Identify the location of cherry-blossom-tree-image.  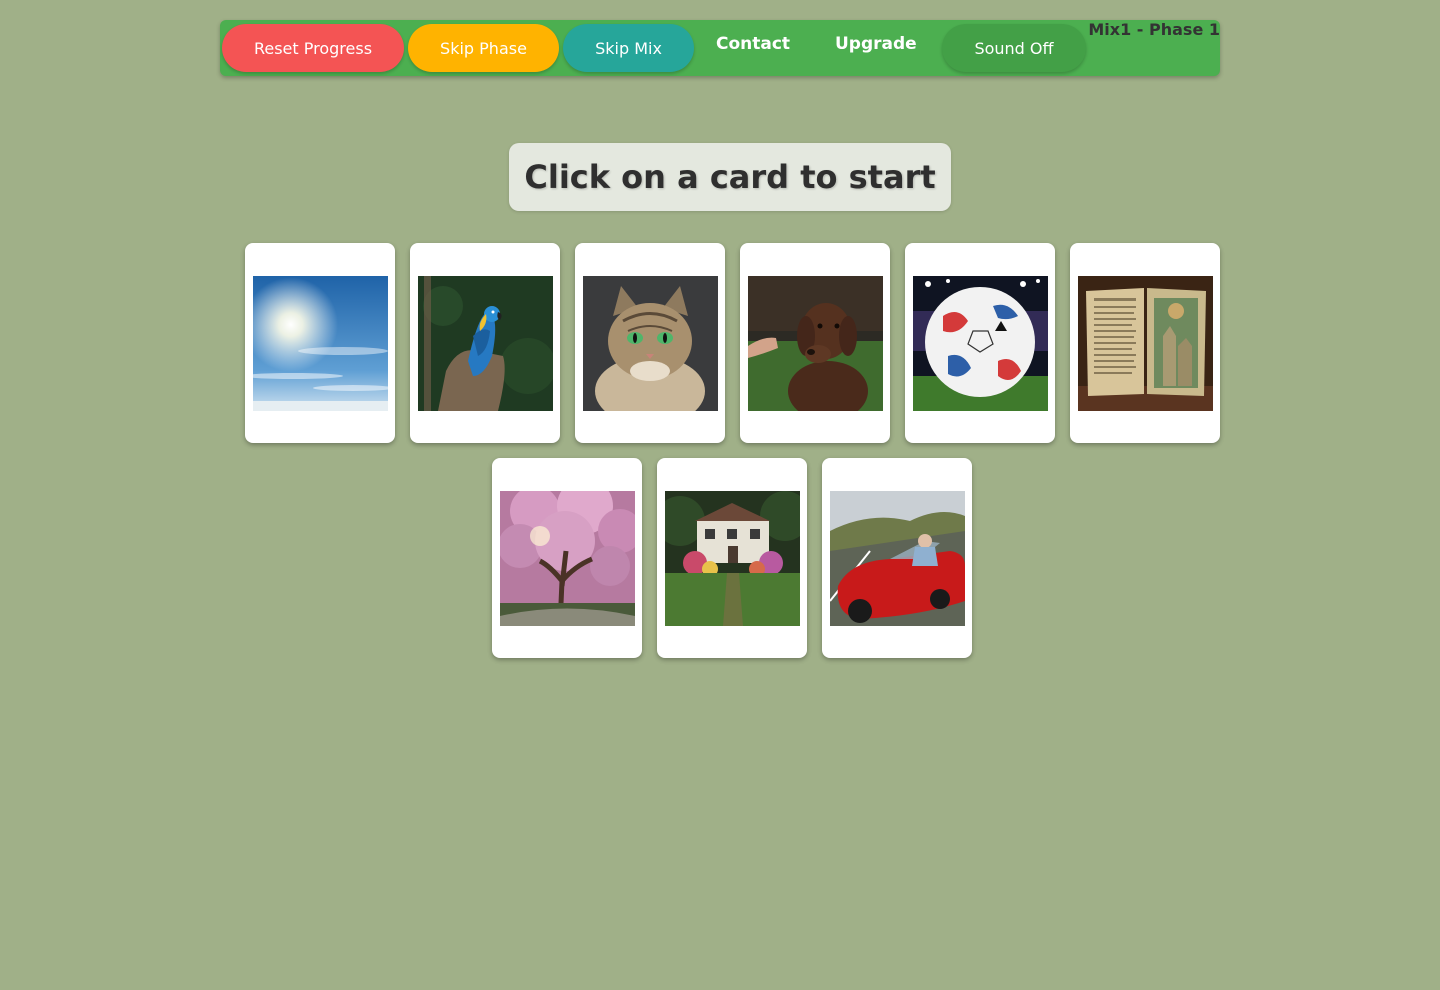
(567, 558).